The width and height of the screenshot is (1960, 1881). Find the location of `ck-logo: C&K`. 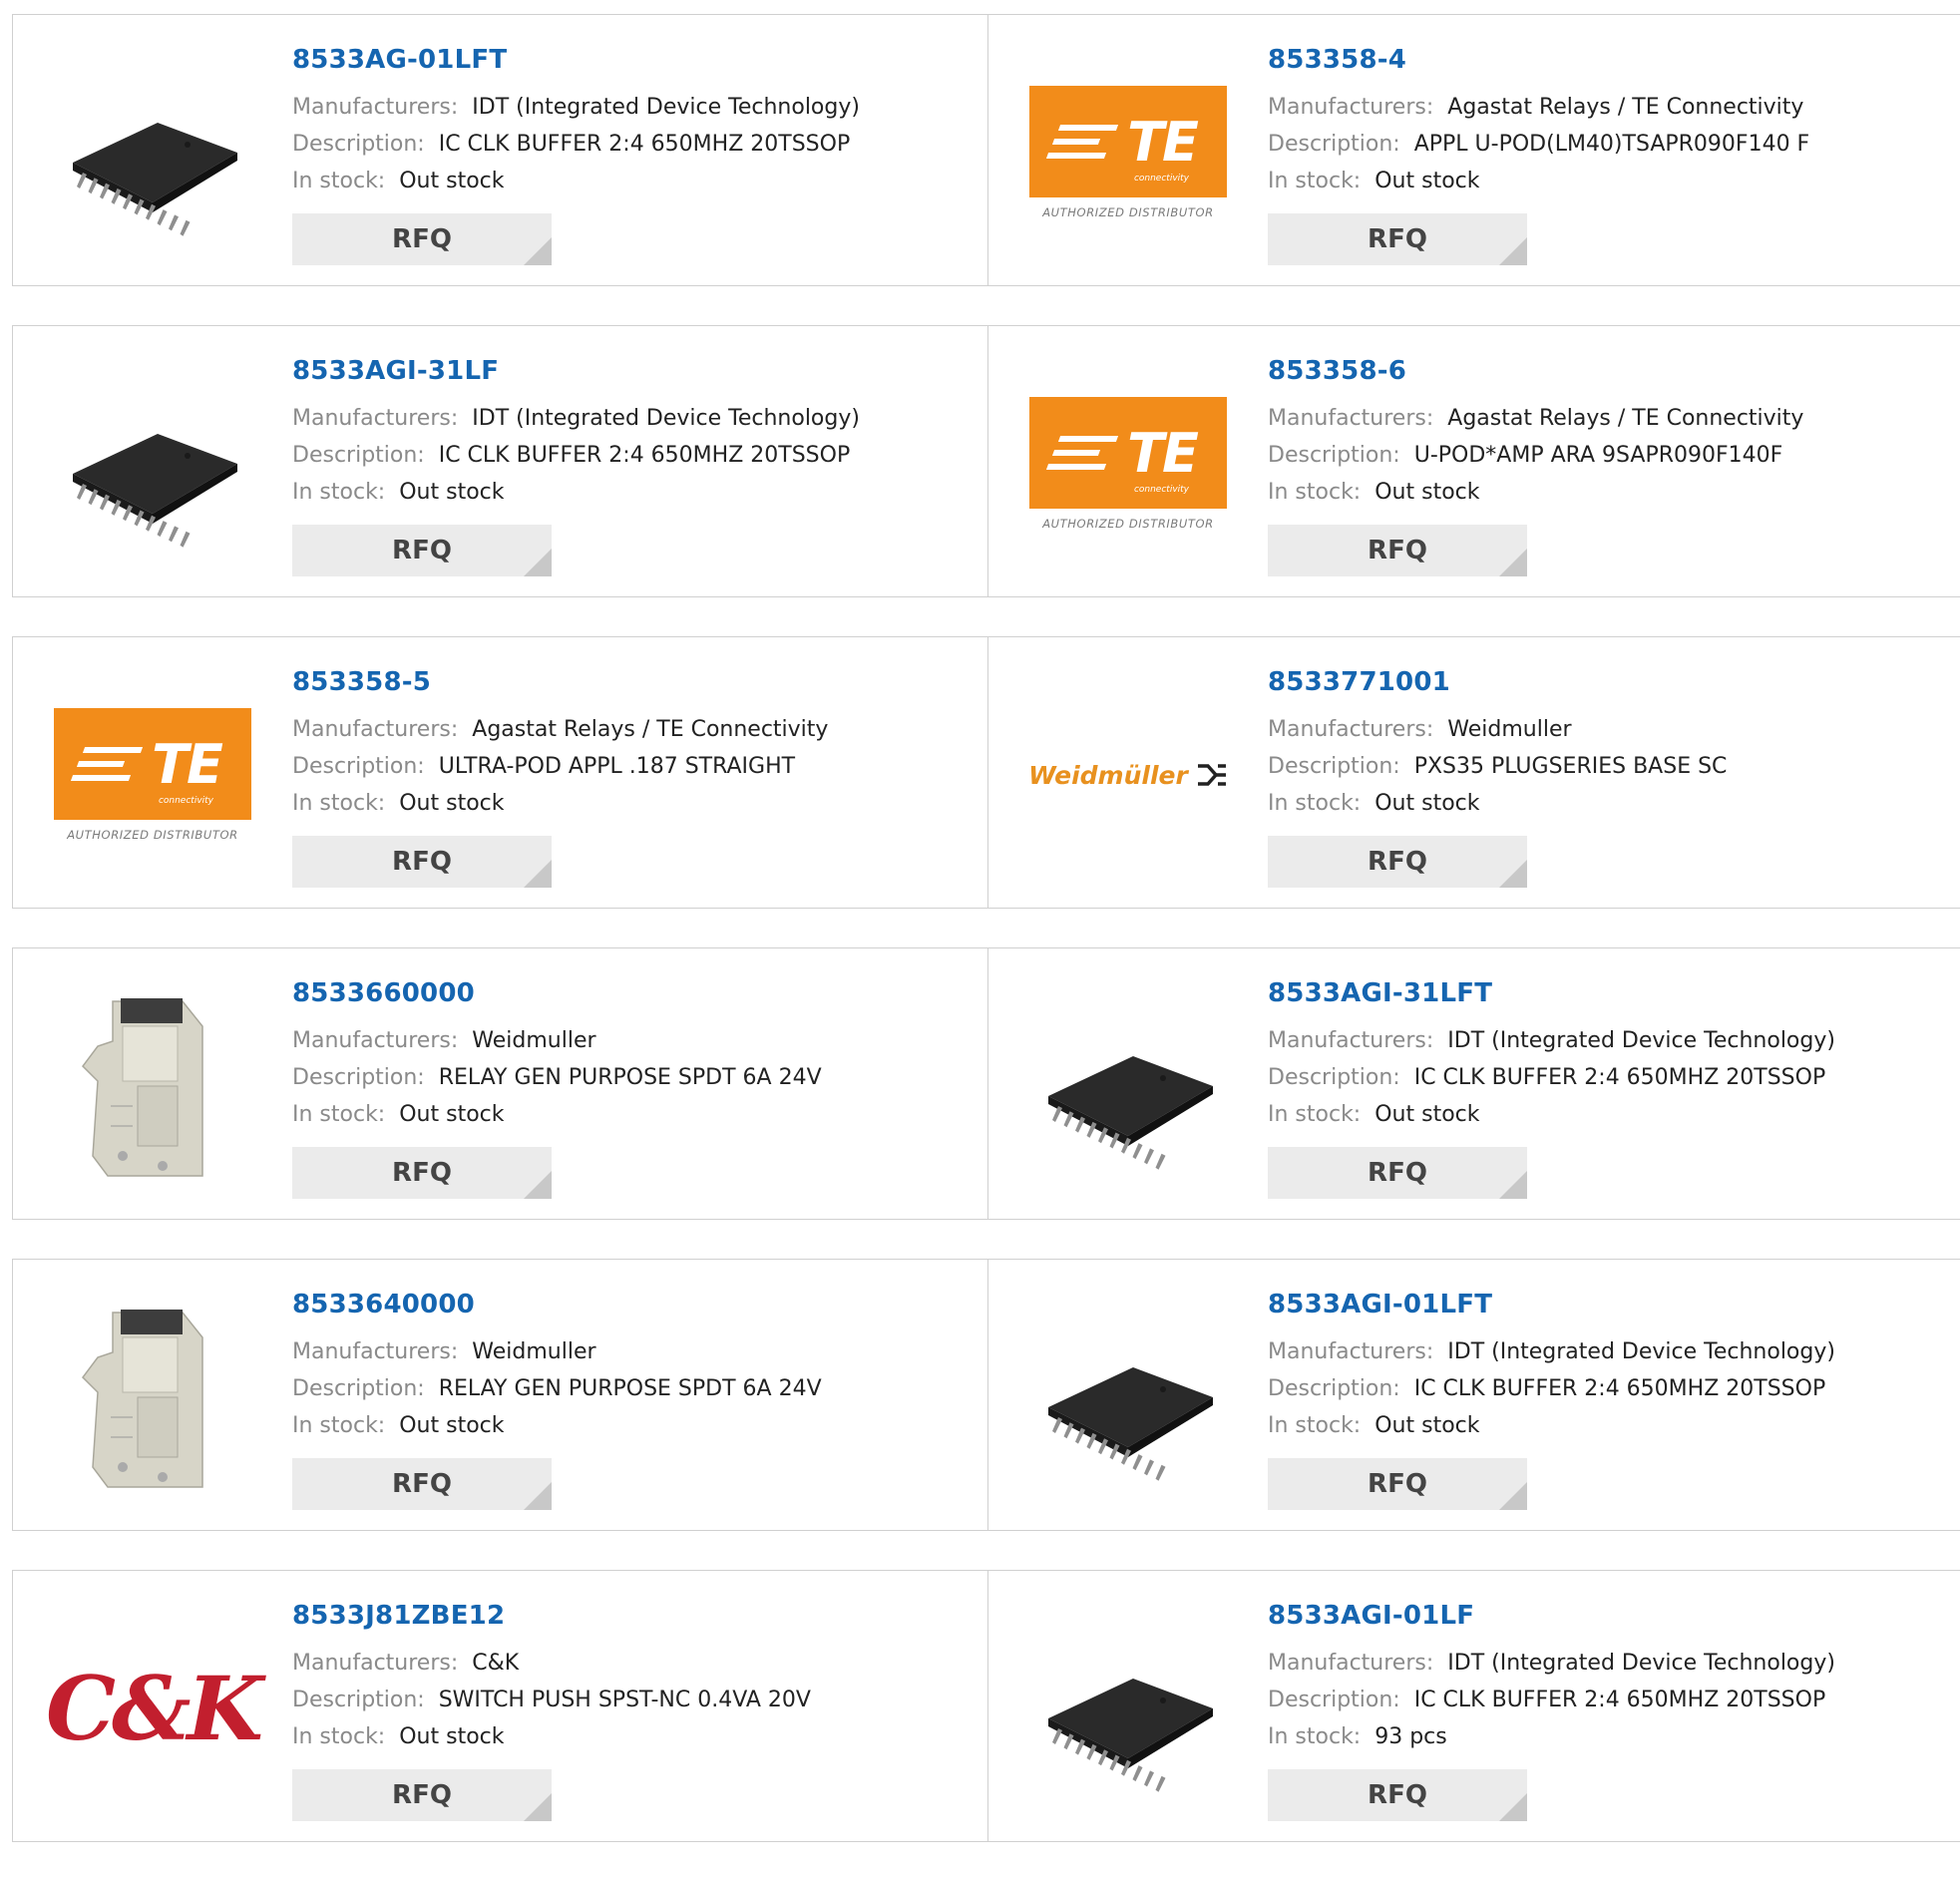

ck-logo: C&K is located at coordinates (155, 1708).